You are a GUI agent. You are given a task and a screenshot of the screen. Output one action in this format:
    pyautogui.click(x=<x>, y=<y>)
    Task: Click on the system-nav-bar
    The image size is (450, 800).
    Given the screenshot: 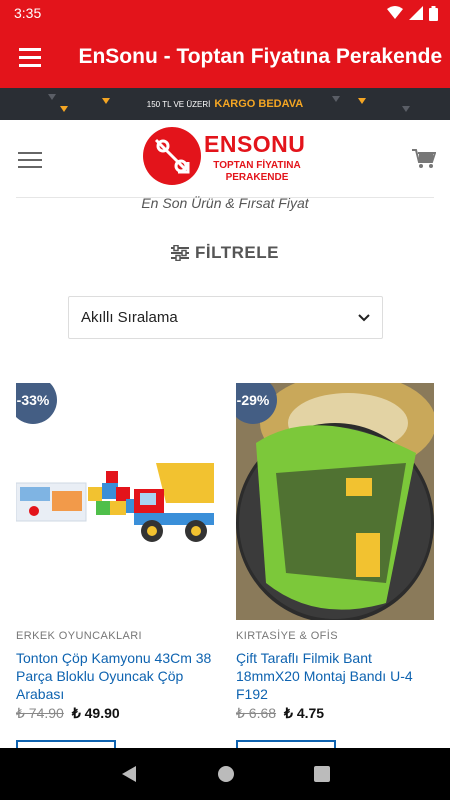 What is the action you would take?
    pyautogui.click(x=225, y=774)
    